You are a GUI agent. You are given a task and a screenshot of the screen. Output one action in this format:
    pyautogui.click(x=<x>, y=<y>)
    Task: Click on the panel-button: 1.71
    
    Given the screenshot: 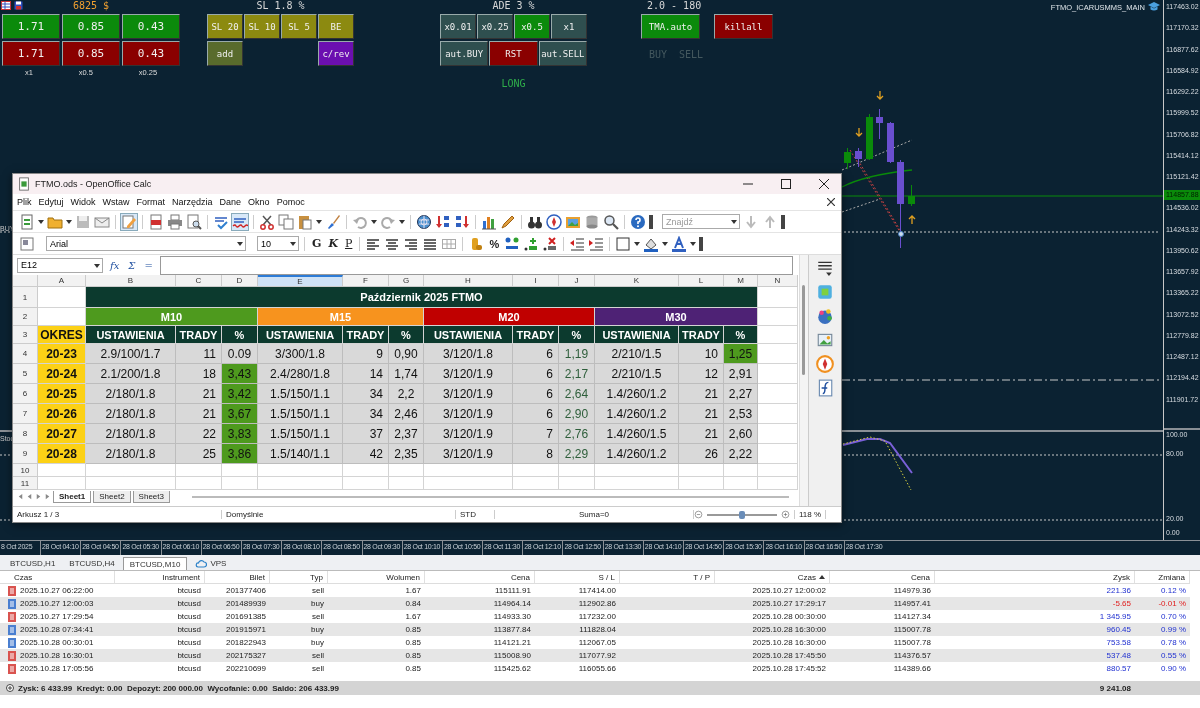 What is the action you would take?
    pyautogui.click(x=31, y=53)
    